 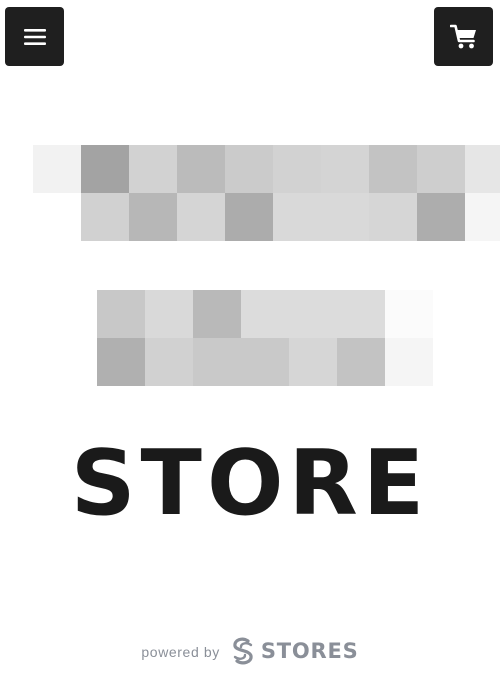 I want to click on blurred-banner-bottom, so click(x=265, y=338).